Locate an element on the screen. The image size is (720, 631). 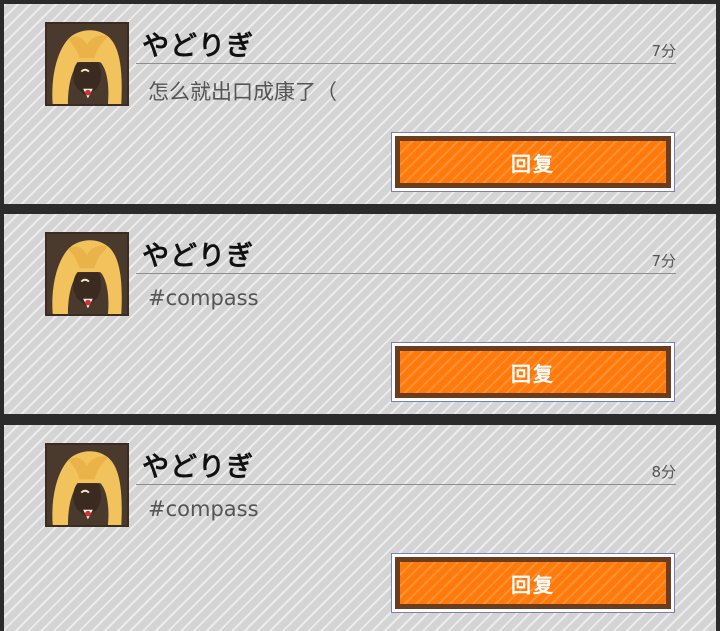
timestamp: 8分 is located at coordinates (663, 472).